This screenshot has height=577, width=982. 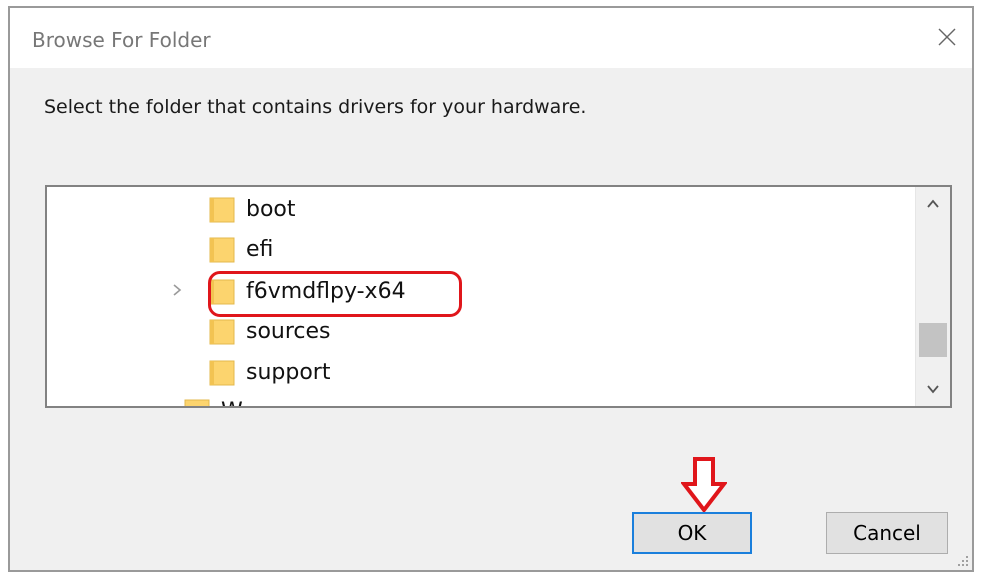 I want to click on expand-arrow, so click(x=179, y=290).